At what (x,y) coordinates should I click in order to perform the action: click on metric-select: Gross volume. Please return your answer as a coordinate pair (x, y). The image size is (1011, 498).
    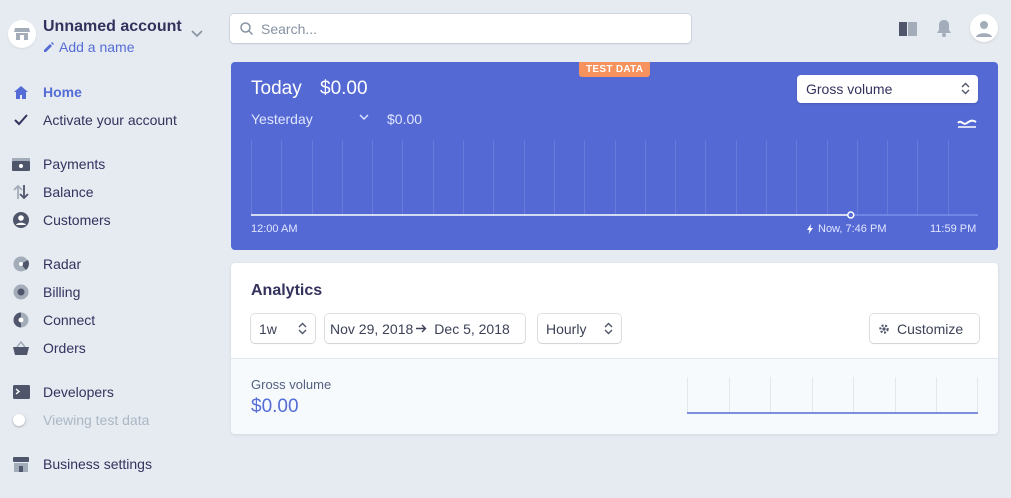
    Looking at the image, I should click on (887, 89).